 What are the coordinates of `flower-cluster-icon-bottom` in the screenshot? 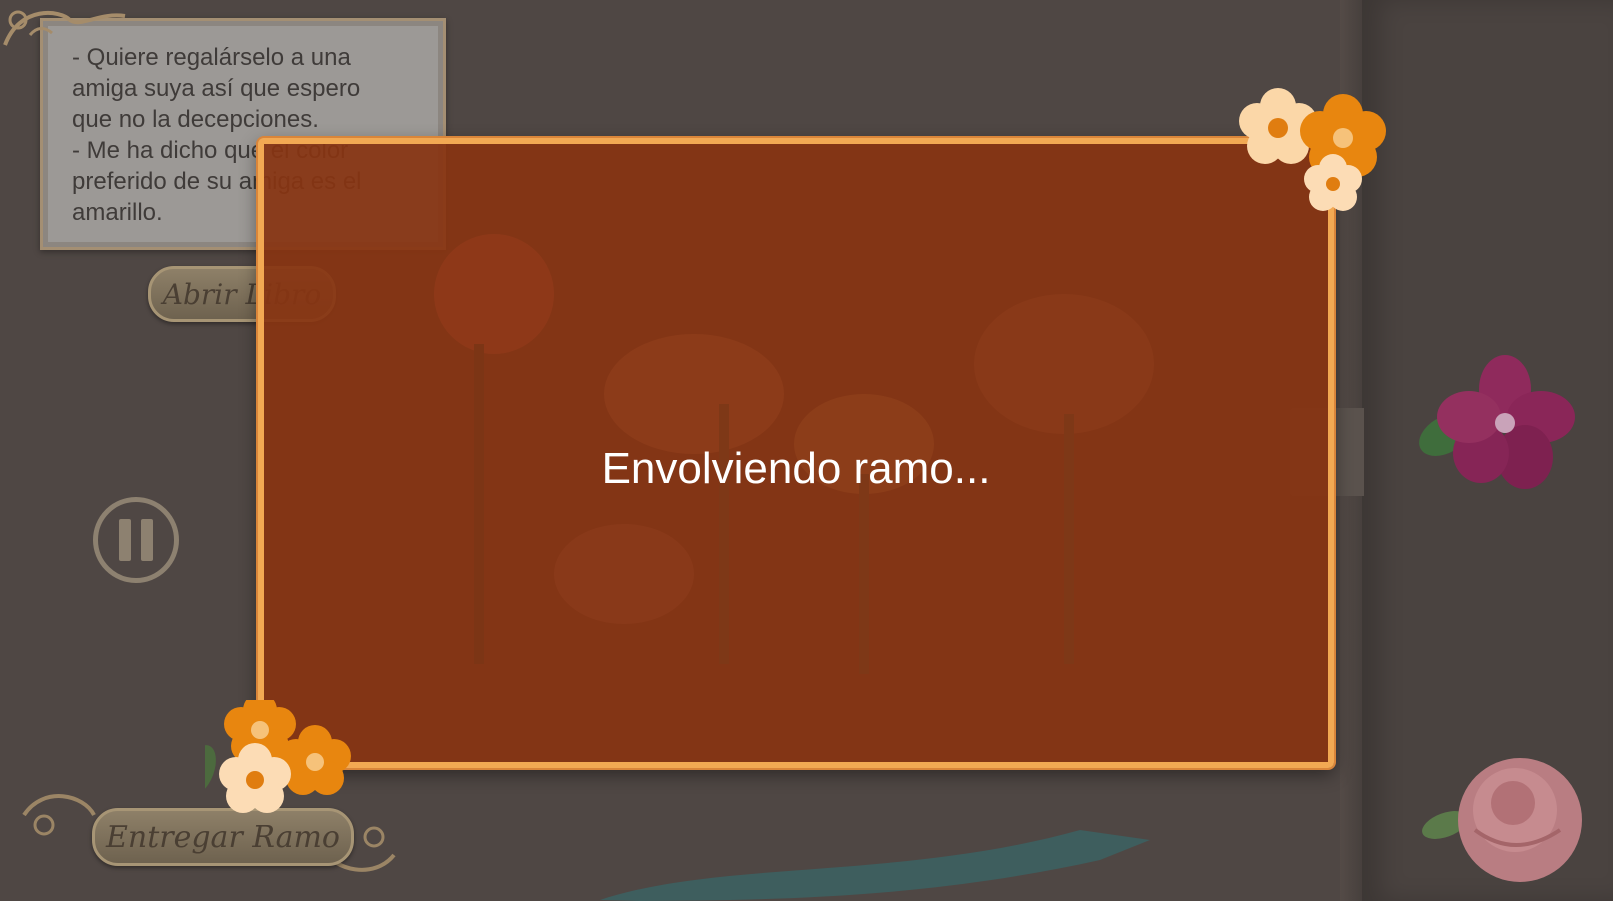 It's located at (278, 756).